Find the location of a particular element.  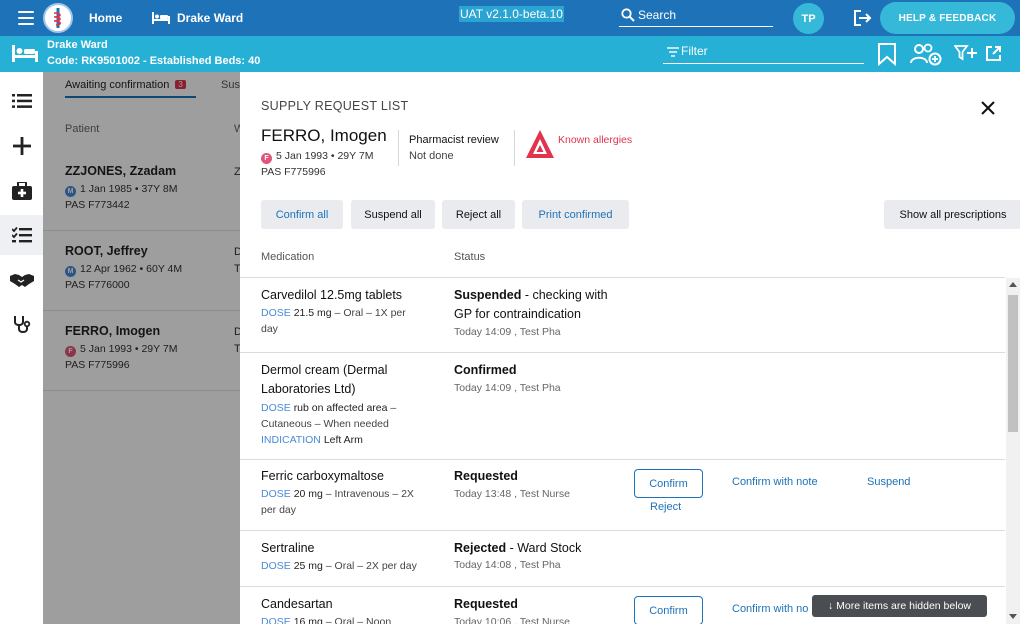

medication-indication: INDICATION Left Arm is located at coordinates (346, 440).